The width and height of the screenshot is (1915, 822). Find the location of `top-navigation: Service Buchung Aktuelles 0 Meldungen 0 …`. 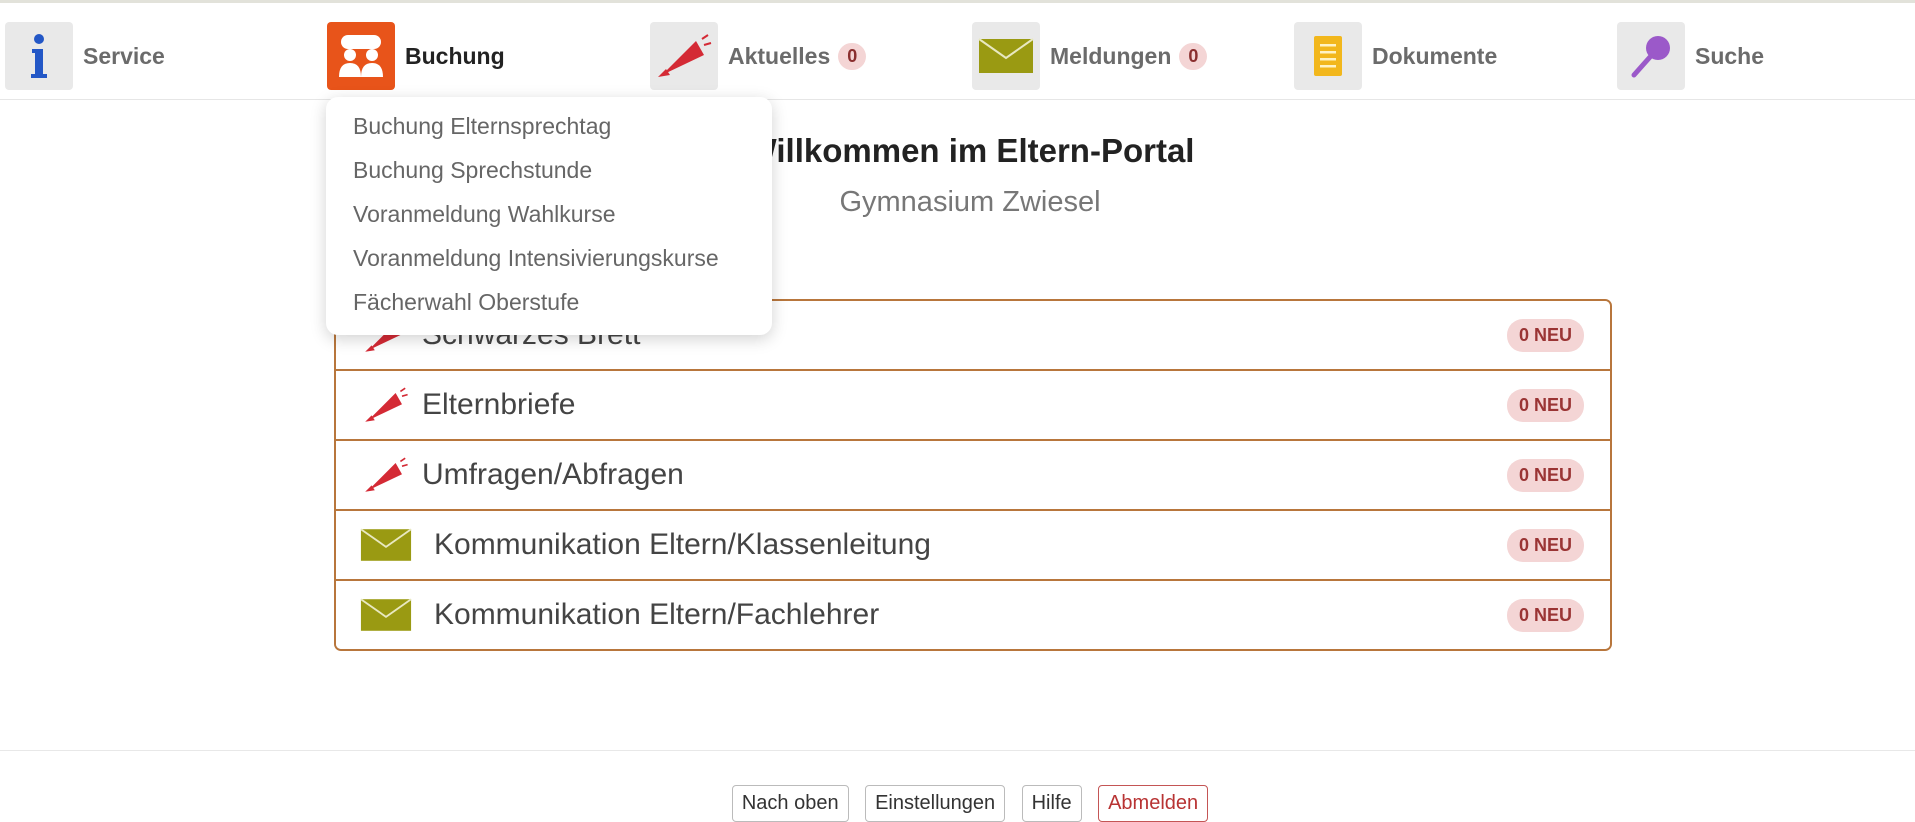

top-navigation: Service Buchung Aktuelles 0 Meldungen 0 … is located at coordinates (957, 51).